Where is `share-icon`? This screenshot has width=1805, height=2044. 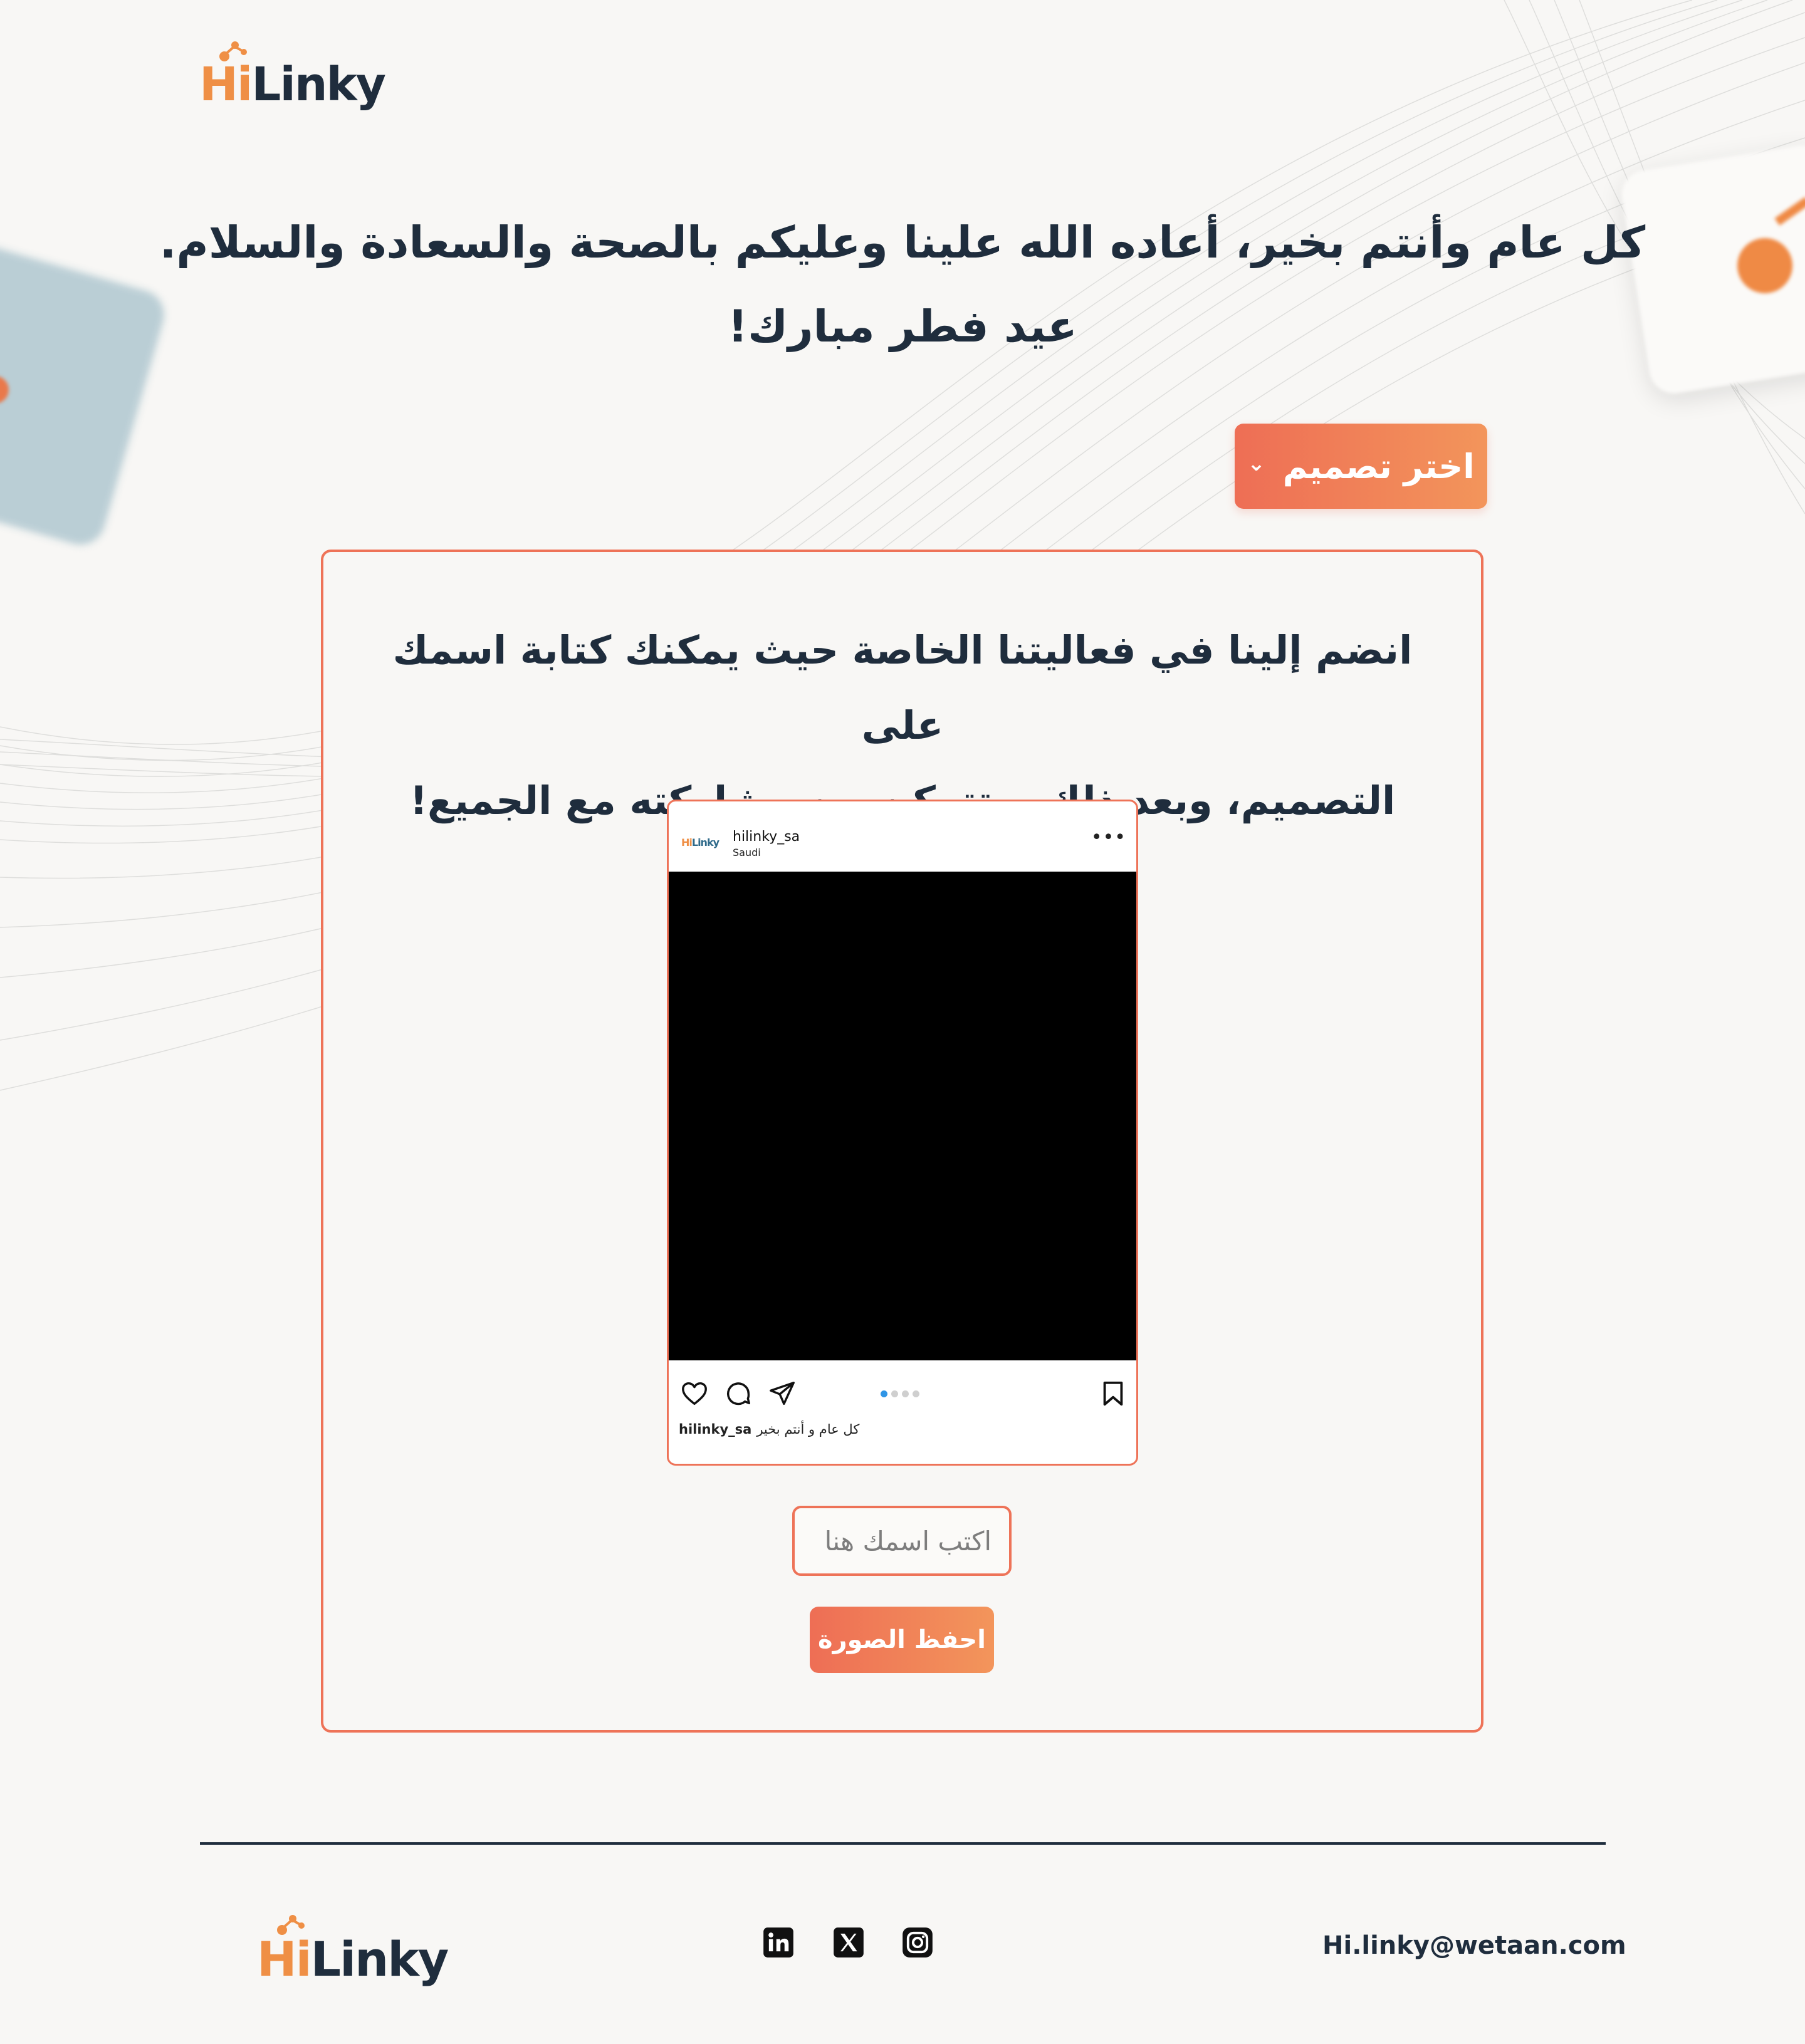
share-icon is located at coordinates (783, 1393).